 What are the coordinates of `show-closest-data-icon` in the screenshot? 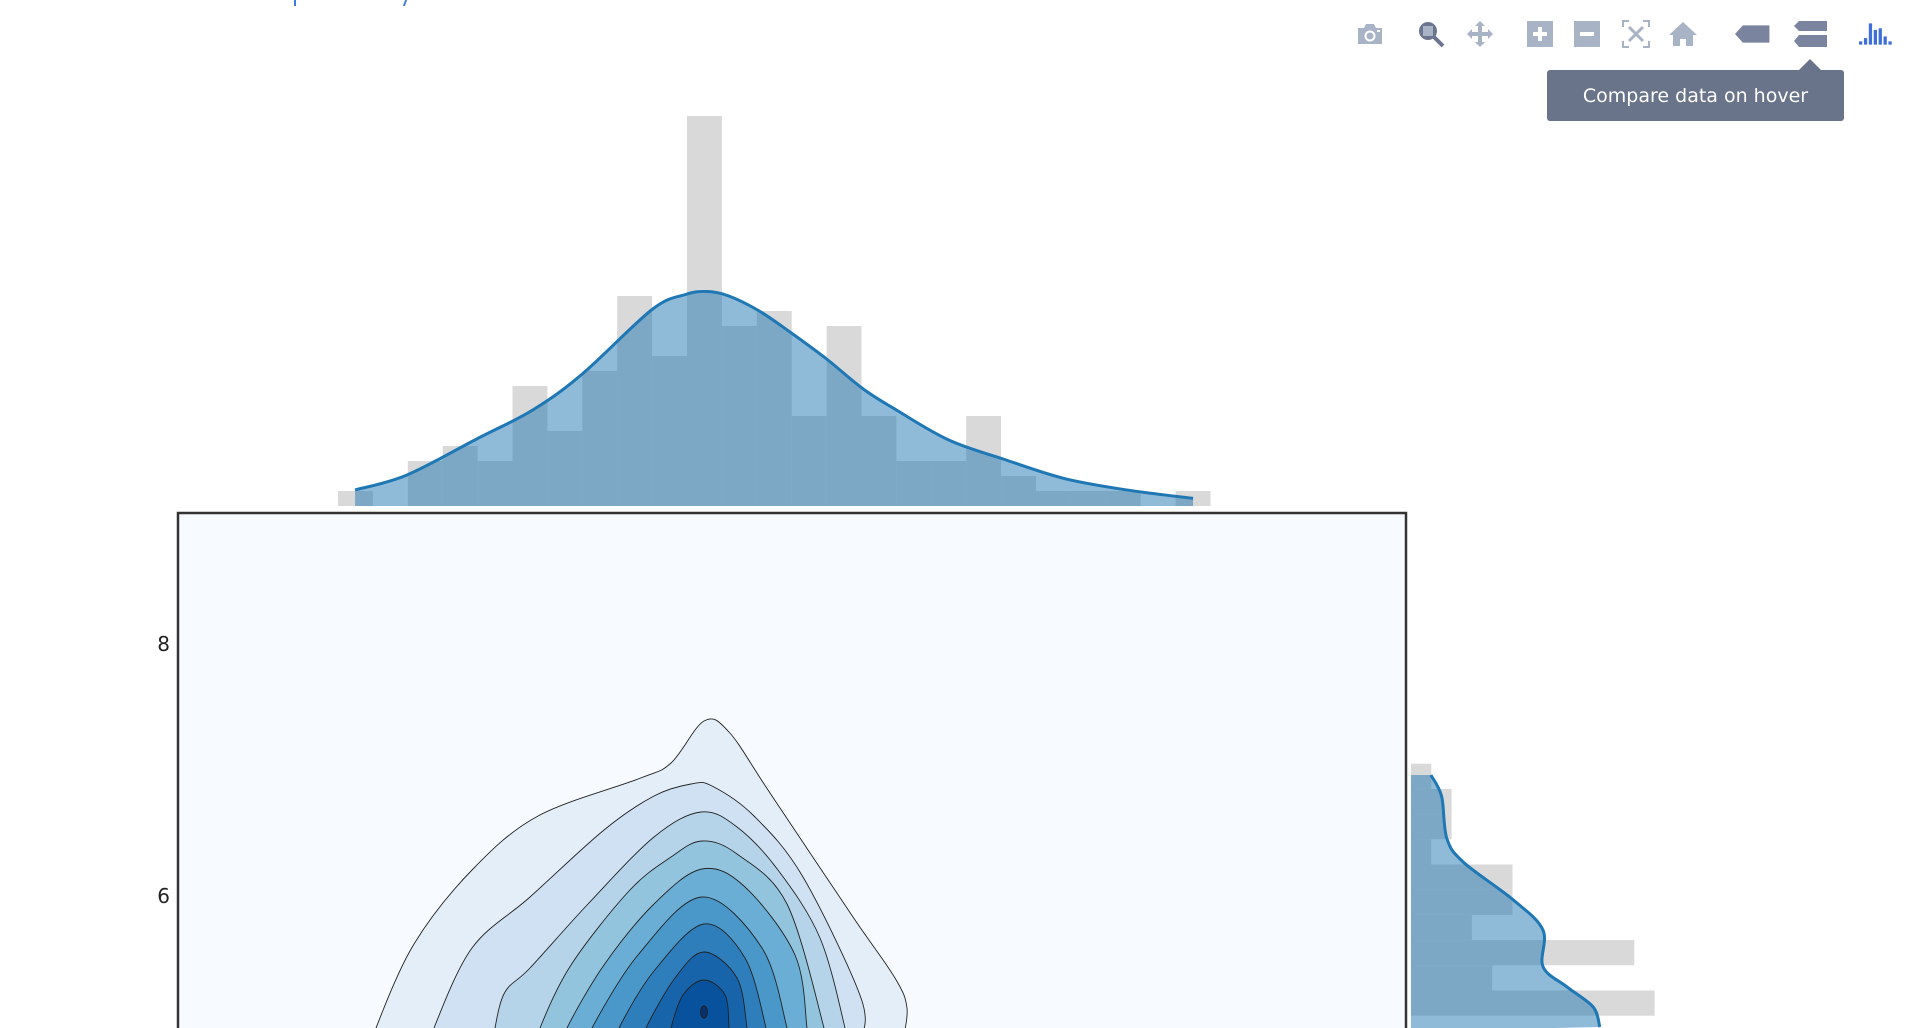 It's located at (1752, 34).